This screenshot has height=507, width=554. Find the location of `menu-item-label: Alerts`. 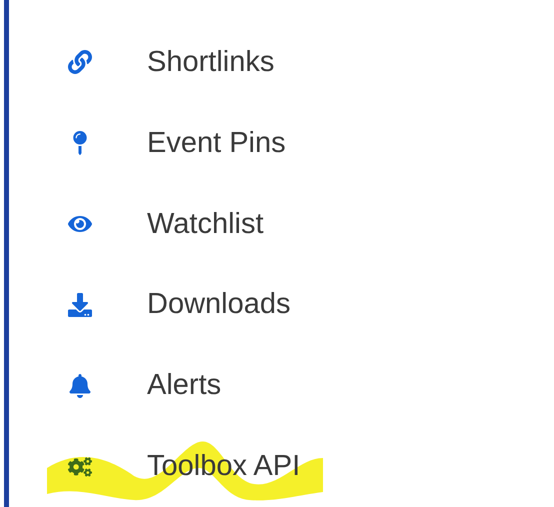

menu-item-label: Alerts is located at coordinates (184, 385).